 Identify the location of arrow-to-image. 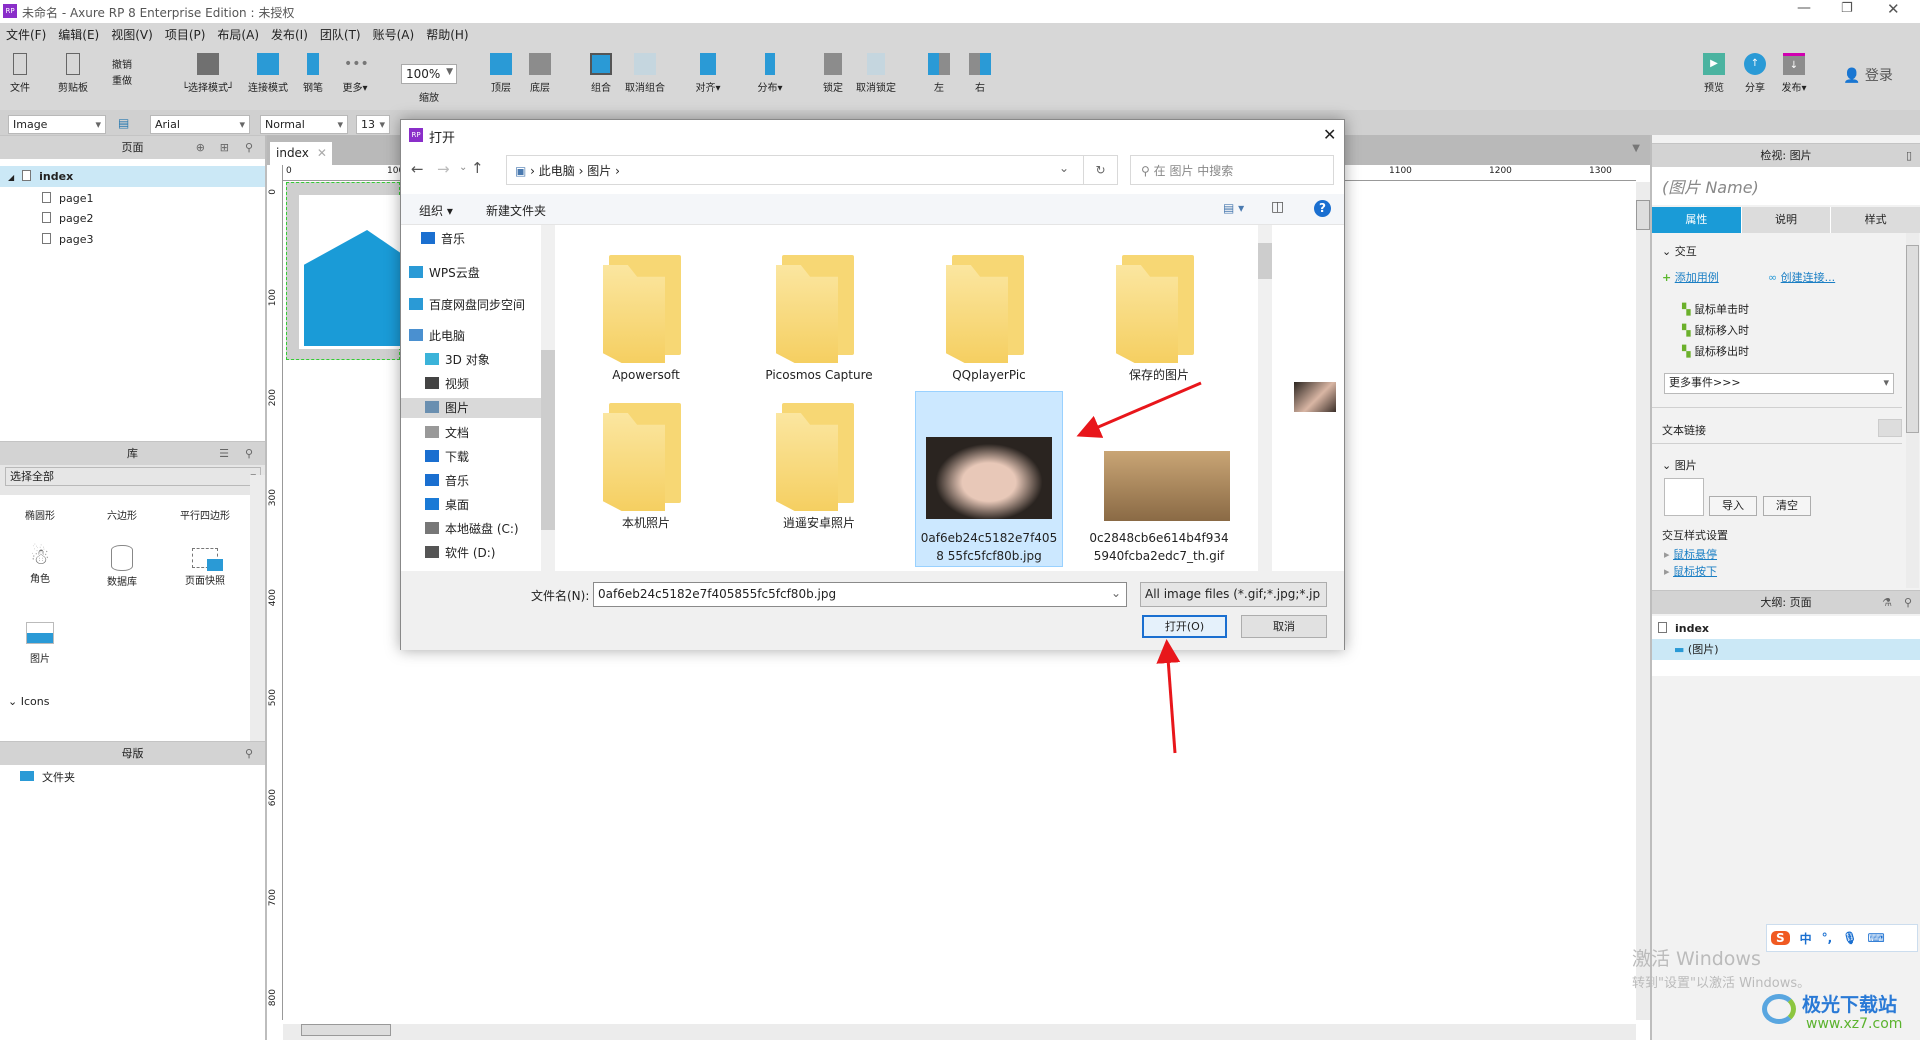
(1139, 409).